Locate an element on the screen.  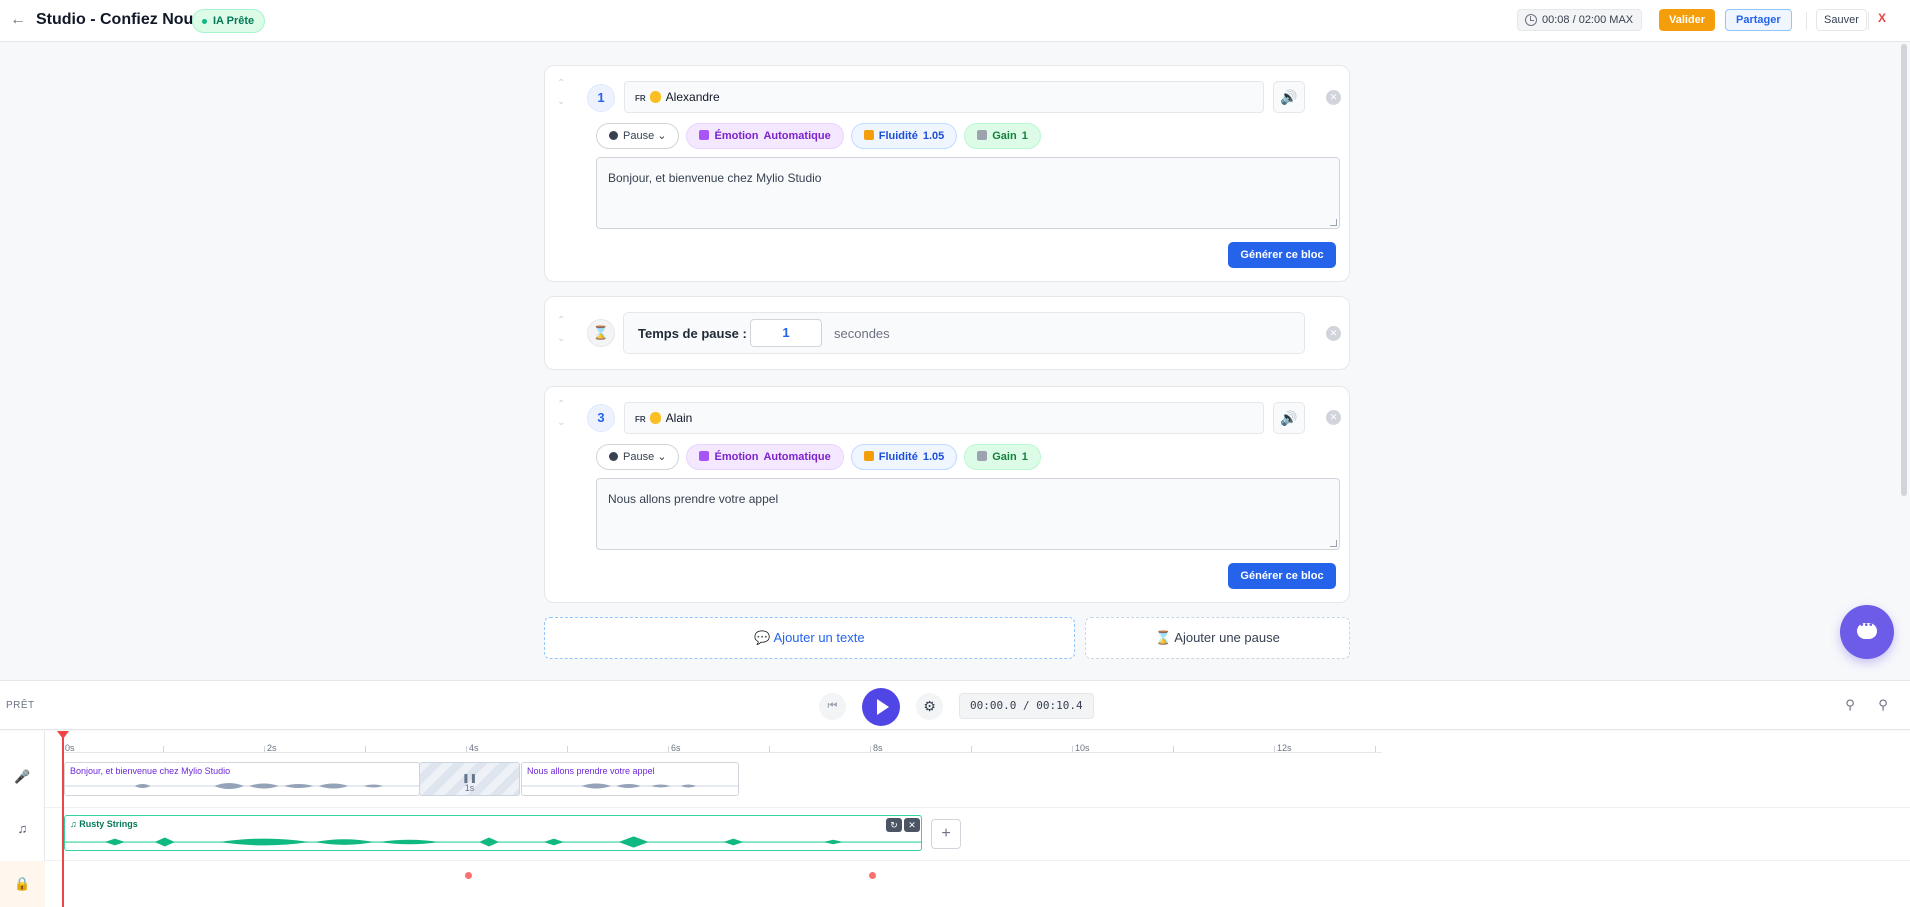
playhead is located at coordinates (63, 819).